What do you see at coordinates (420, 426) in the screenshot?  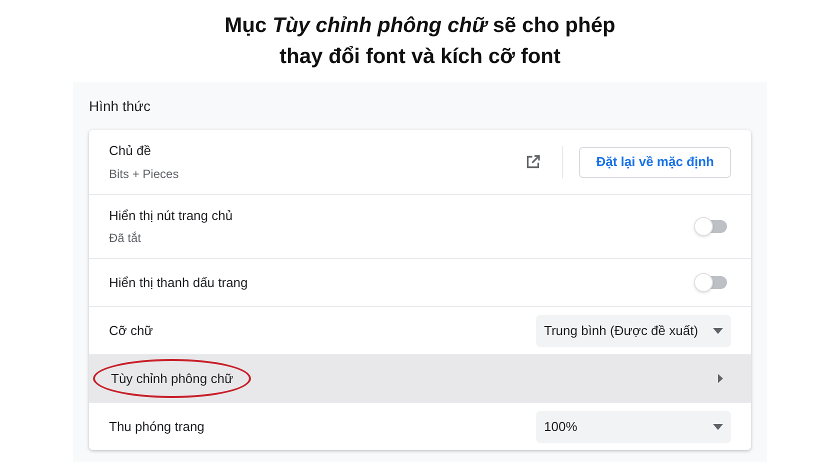 I see `settings-row: Thu phóng trang 100%` at bounding box center [420, 426].